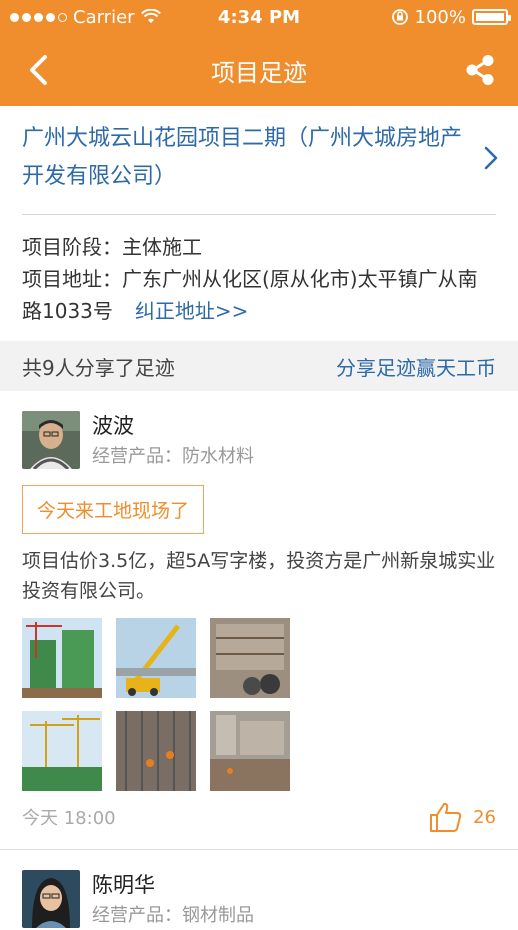 This screenshot has height=930, width=518. I want to click on like-button: 26, so click(462, 817).